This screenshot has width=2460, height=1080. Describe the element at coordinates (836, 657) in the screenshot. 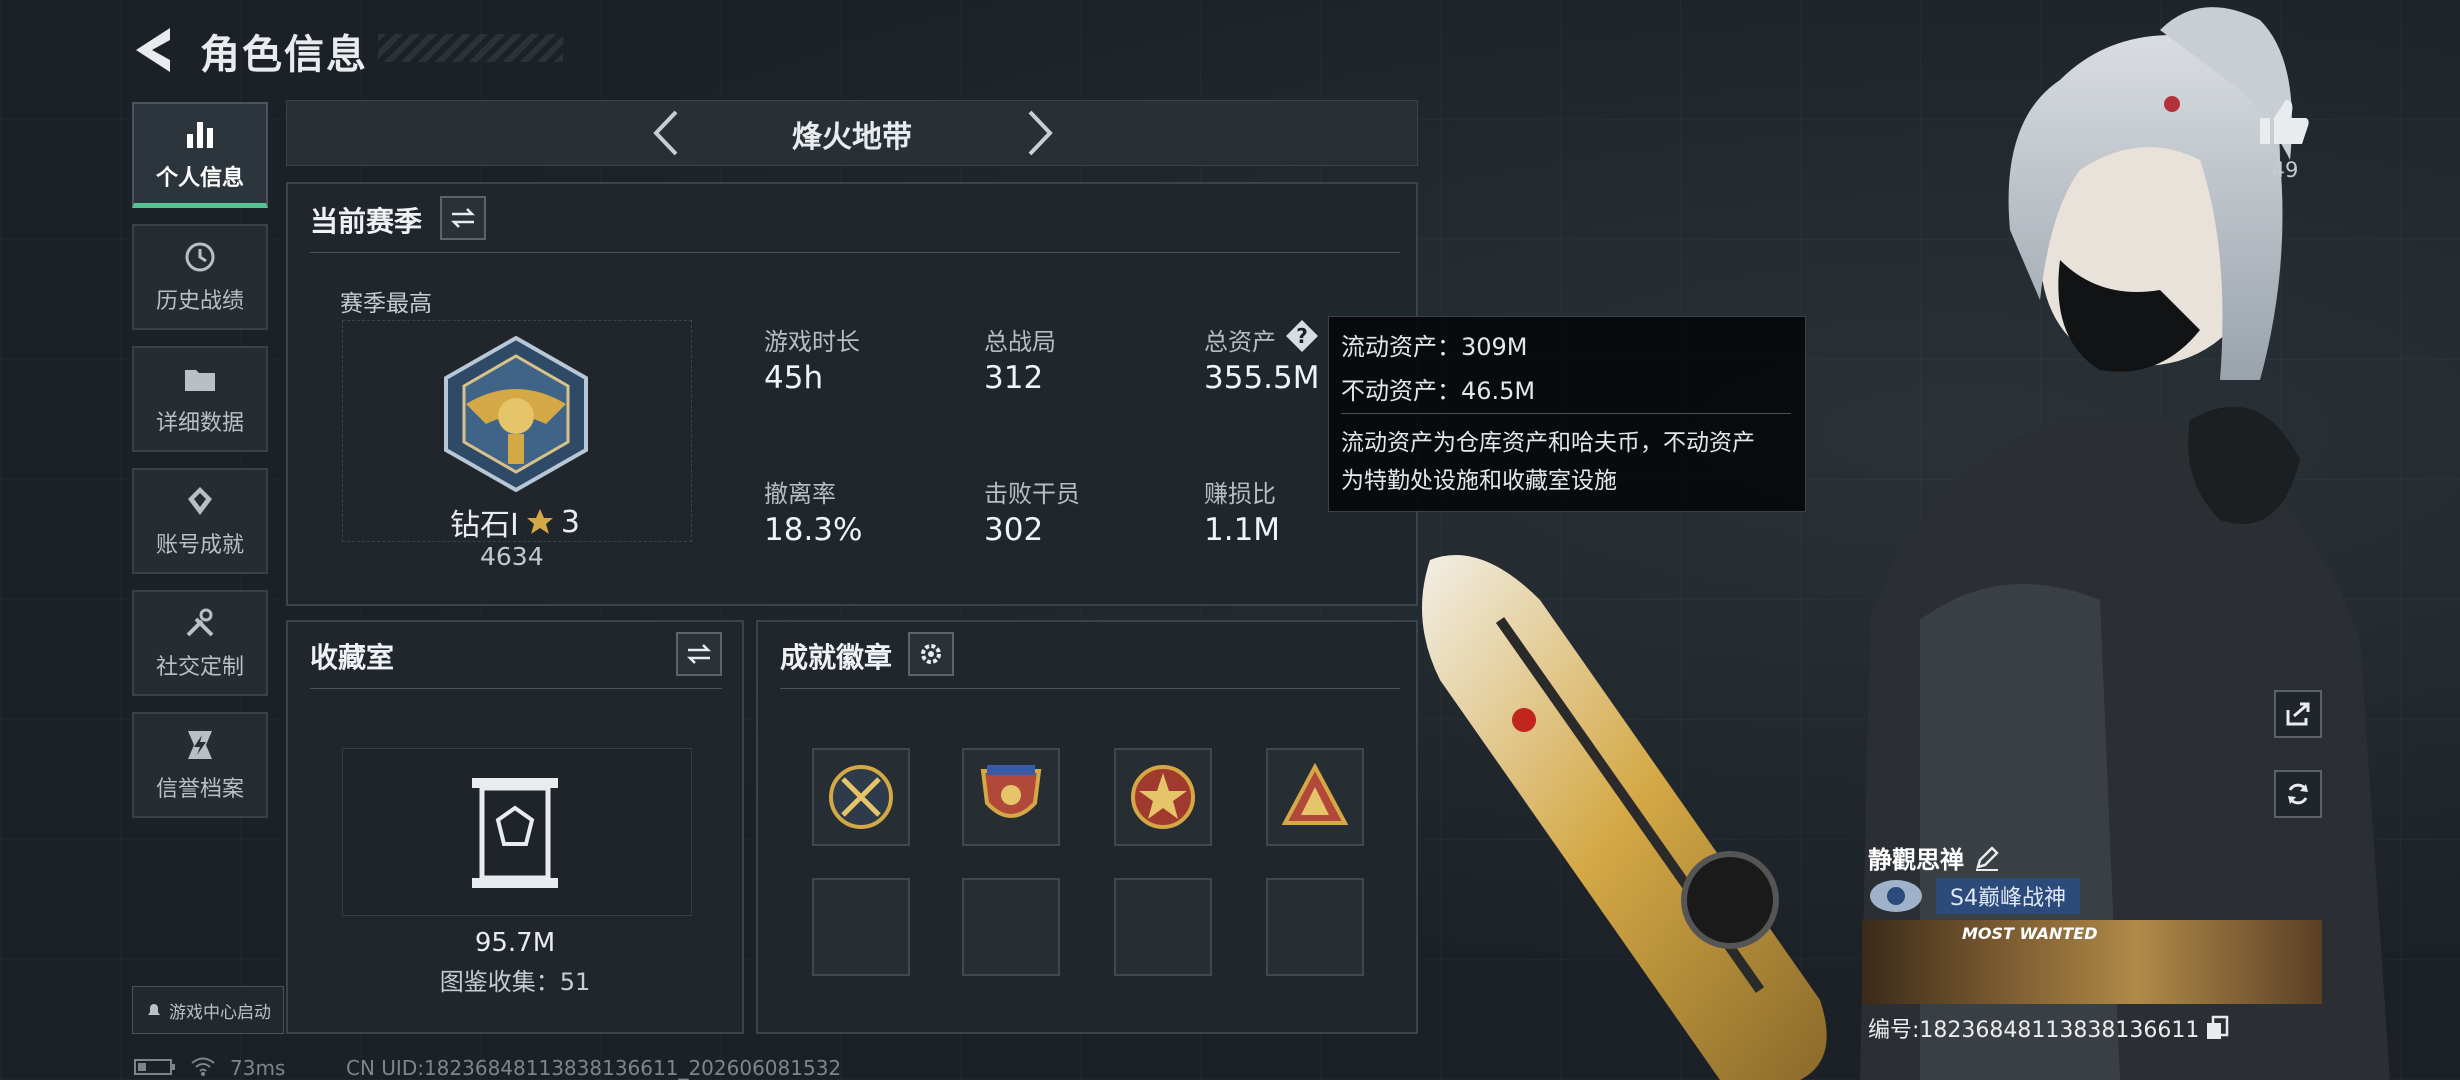

I see `badges-title: 成就徽章` at that location.